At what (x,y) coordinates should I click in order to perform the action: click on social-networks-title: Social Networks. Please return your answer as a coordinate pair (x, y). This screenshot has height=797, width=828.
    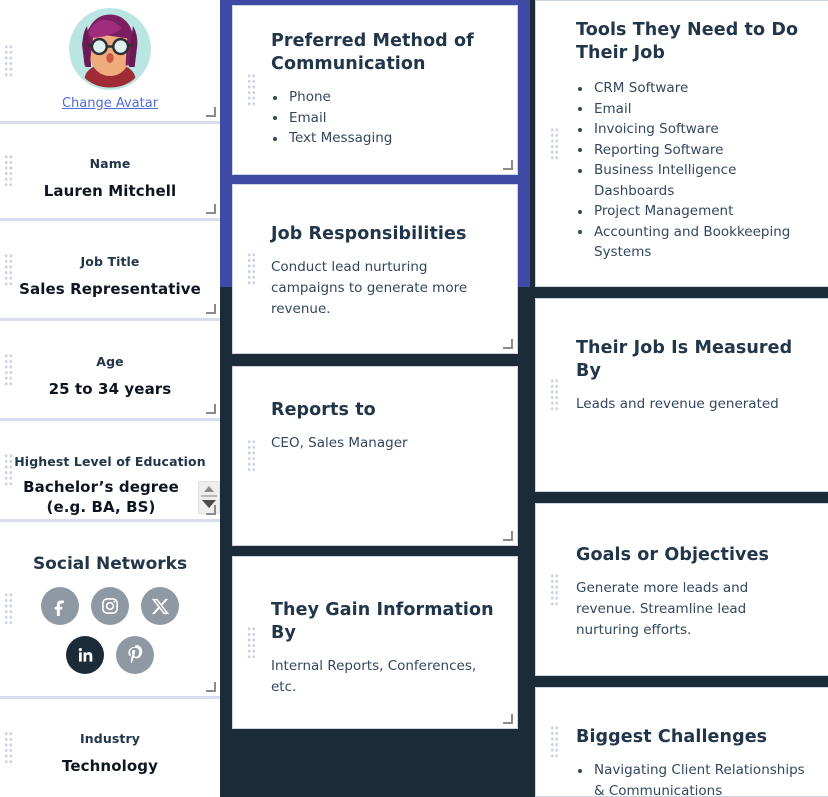
    Looking at the image, I should click on (110, 564).